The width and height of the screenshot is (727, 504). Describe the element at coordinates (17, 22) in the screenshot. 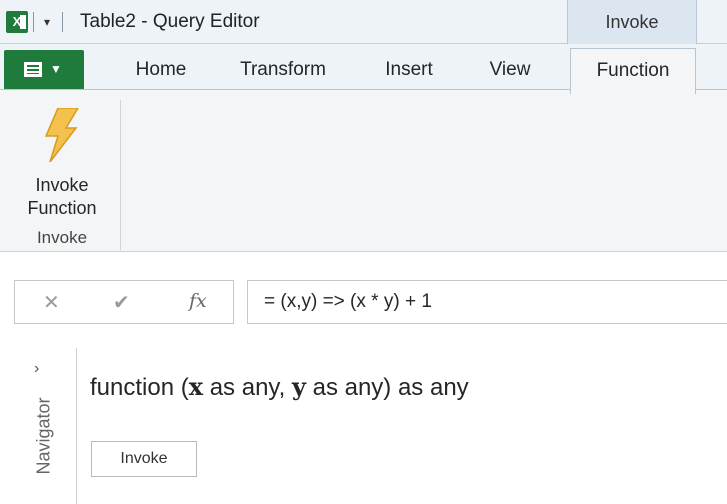

I see `excel-icon: X` at that location.